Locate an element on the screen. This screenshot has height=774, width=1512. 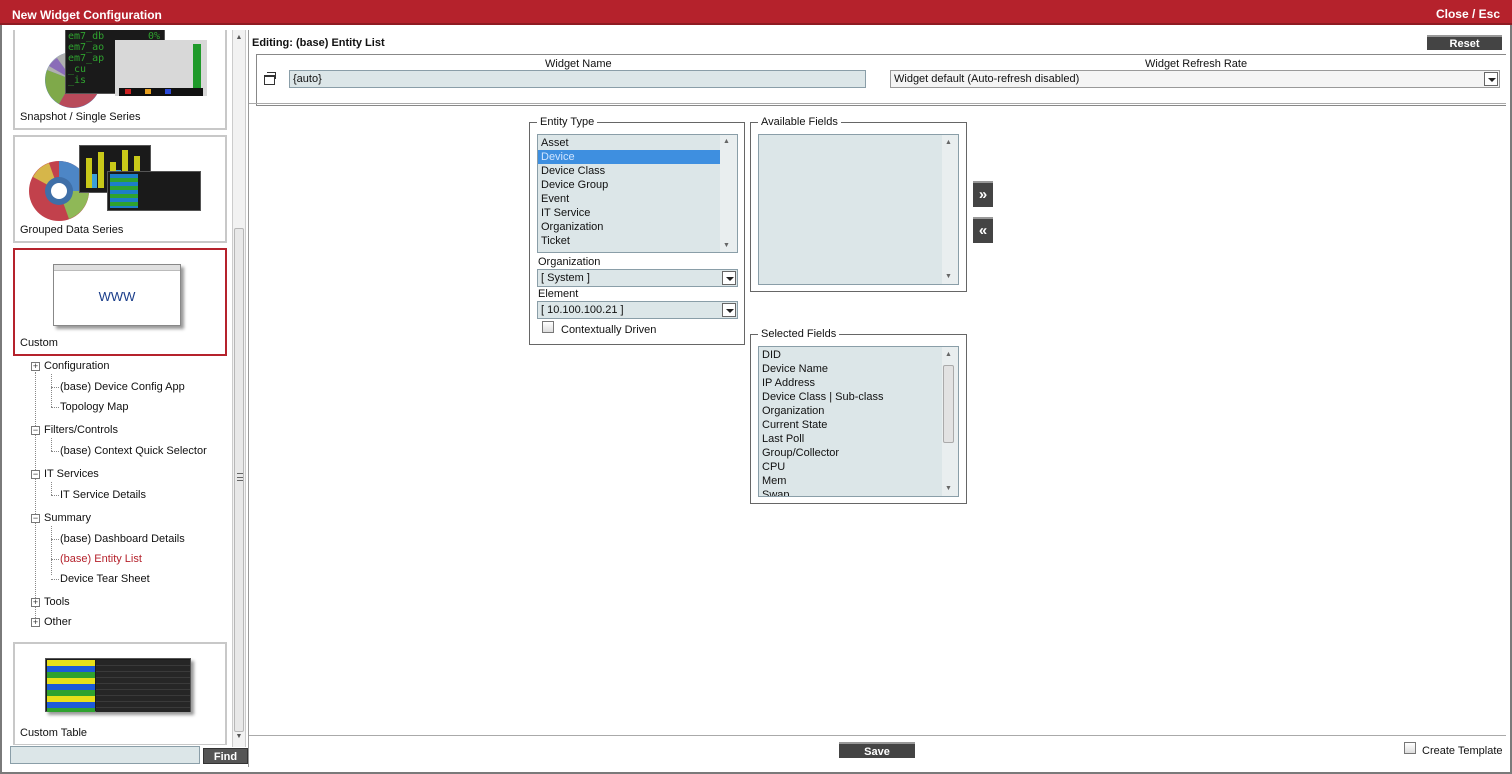
list-item: IT Service is located at coordinates (637, 213).